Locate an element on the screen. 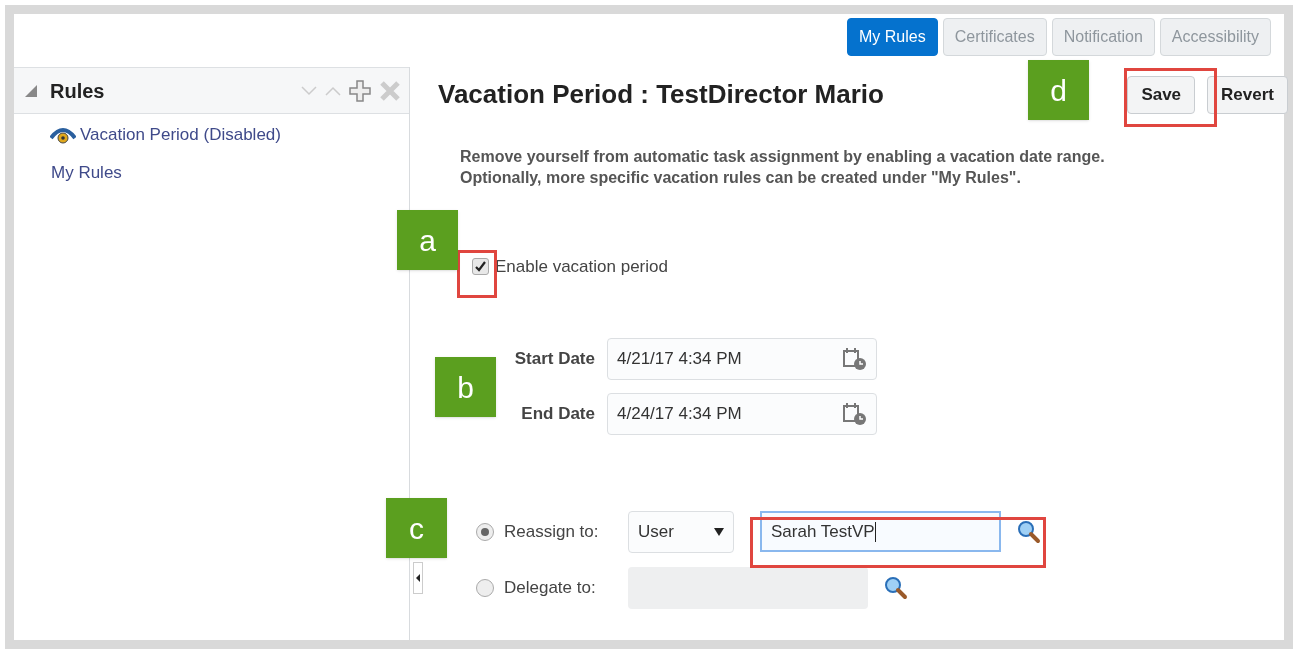 The width and height of the screenshot is (1298, 654). collapse-handle is located at coordinates (418, 578).